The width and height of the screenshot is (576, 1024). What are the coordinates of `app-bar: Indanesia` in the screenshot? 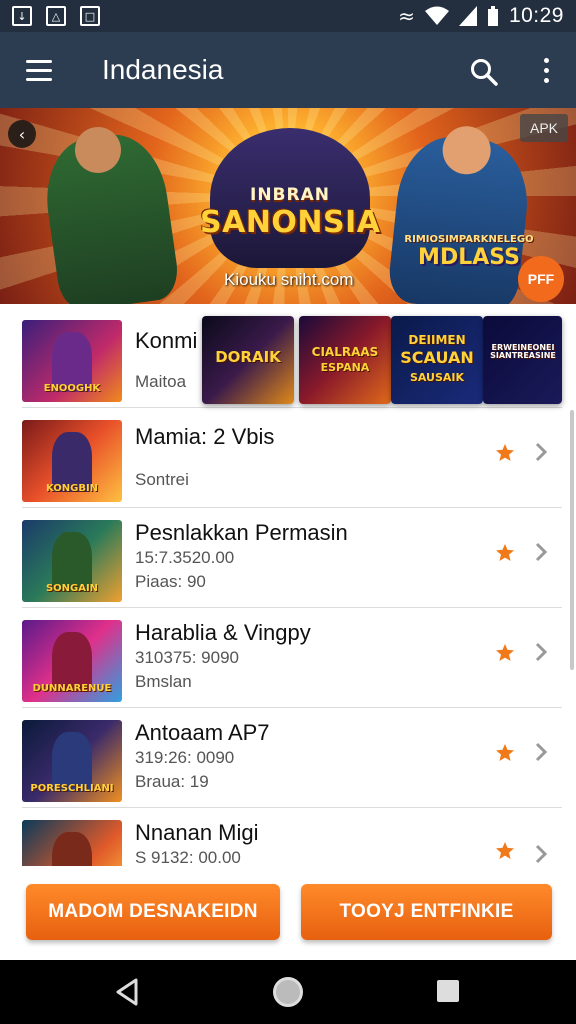 It's located at (288, 70).